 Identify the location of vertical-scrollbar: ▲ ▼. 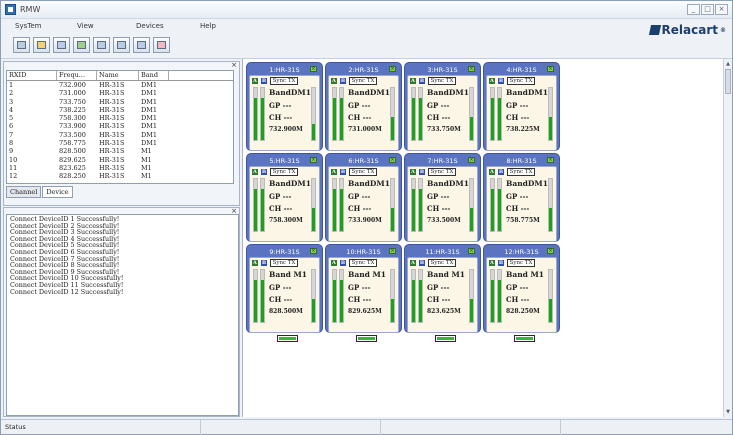
(727, 238).